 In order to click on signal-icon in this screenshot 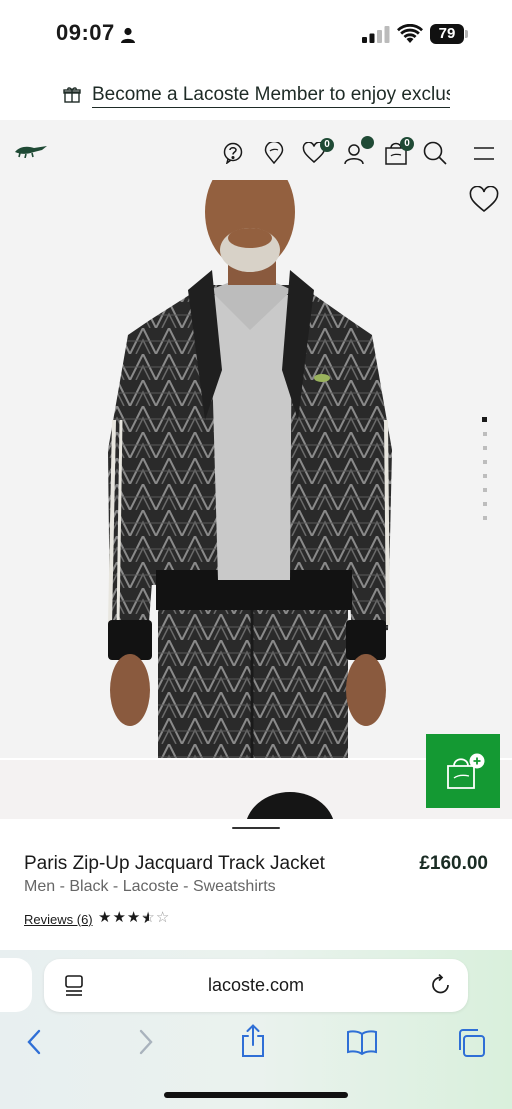, I will do `click(376, 37)`.